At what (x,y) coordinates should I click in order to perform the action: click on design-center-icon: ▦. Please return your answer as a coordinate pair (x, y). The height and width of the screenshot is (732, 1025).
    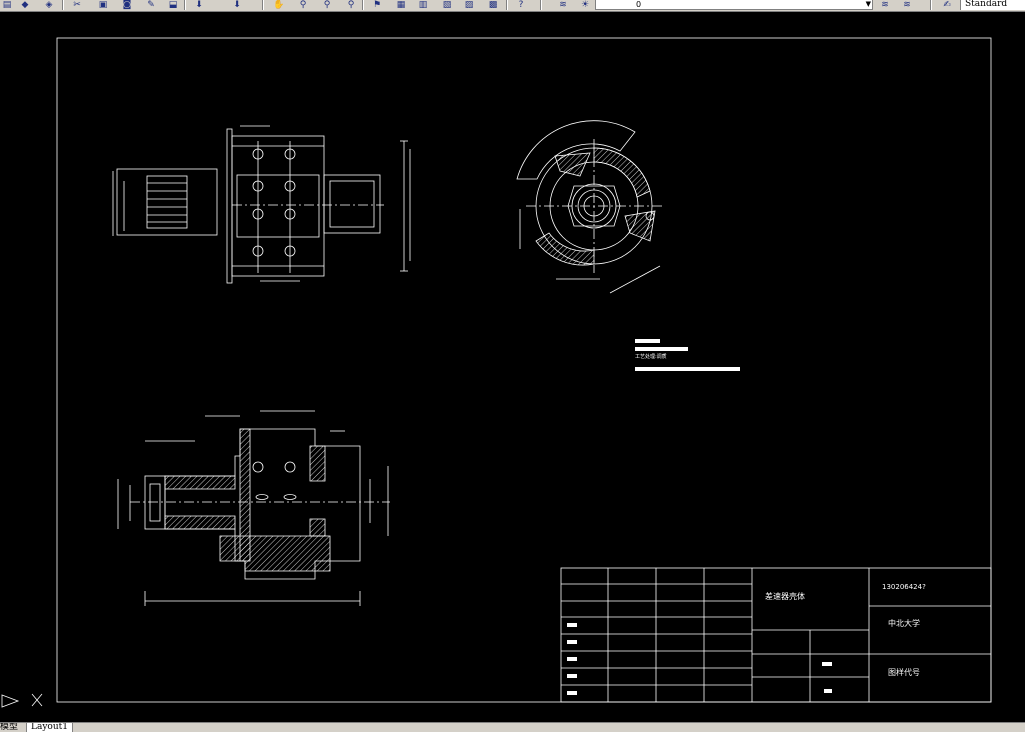
    Looking at the image, I should click on (401, 5).